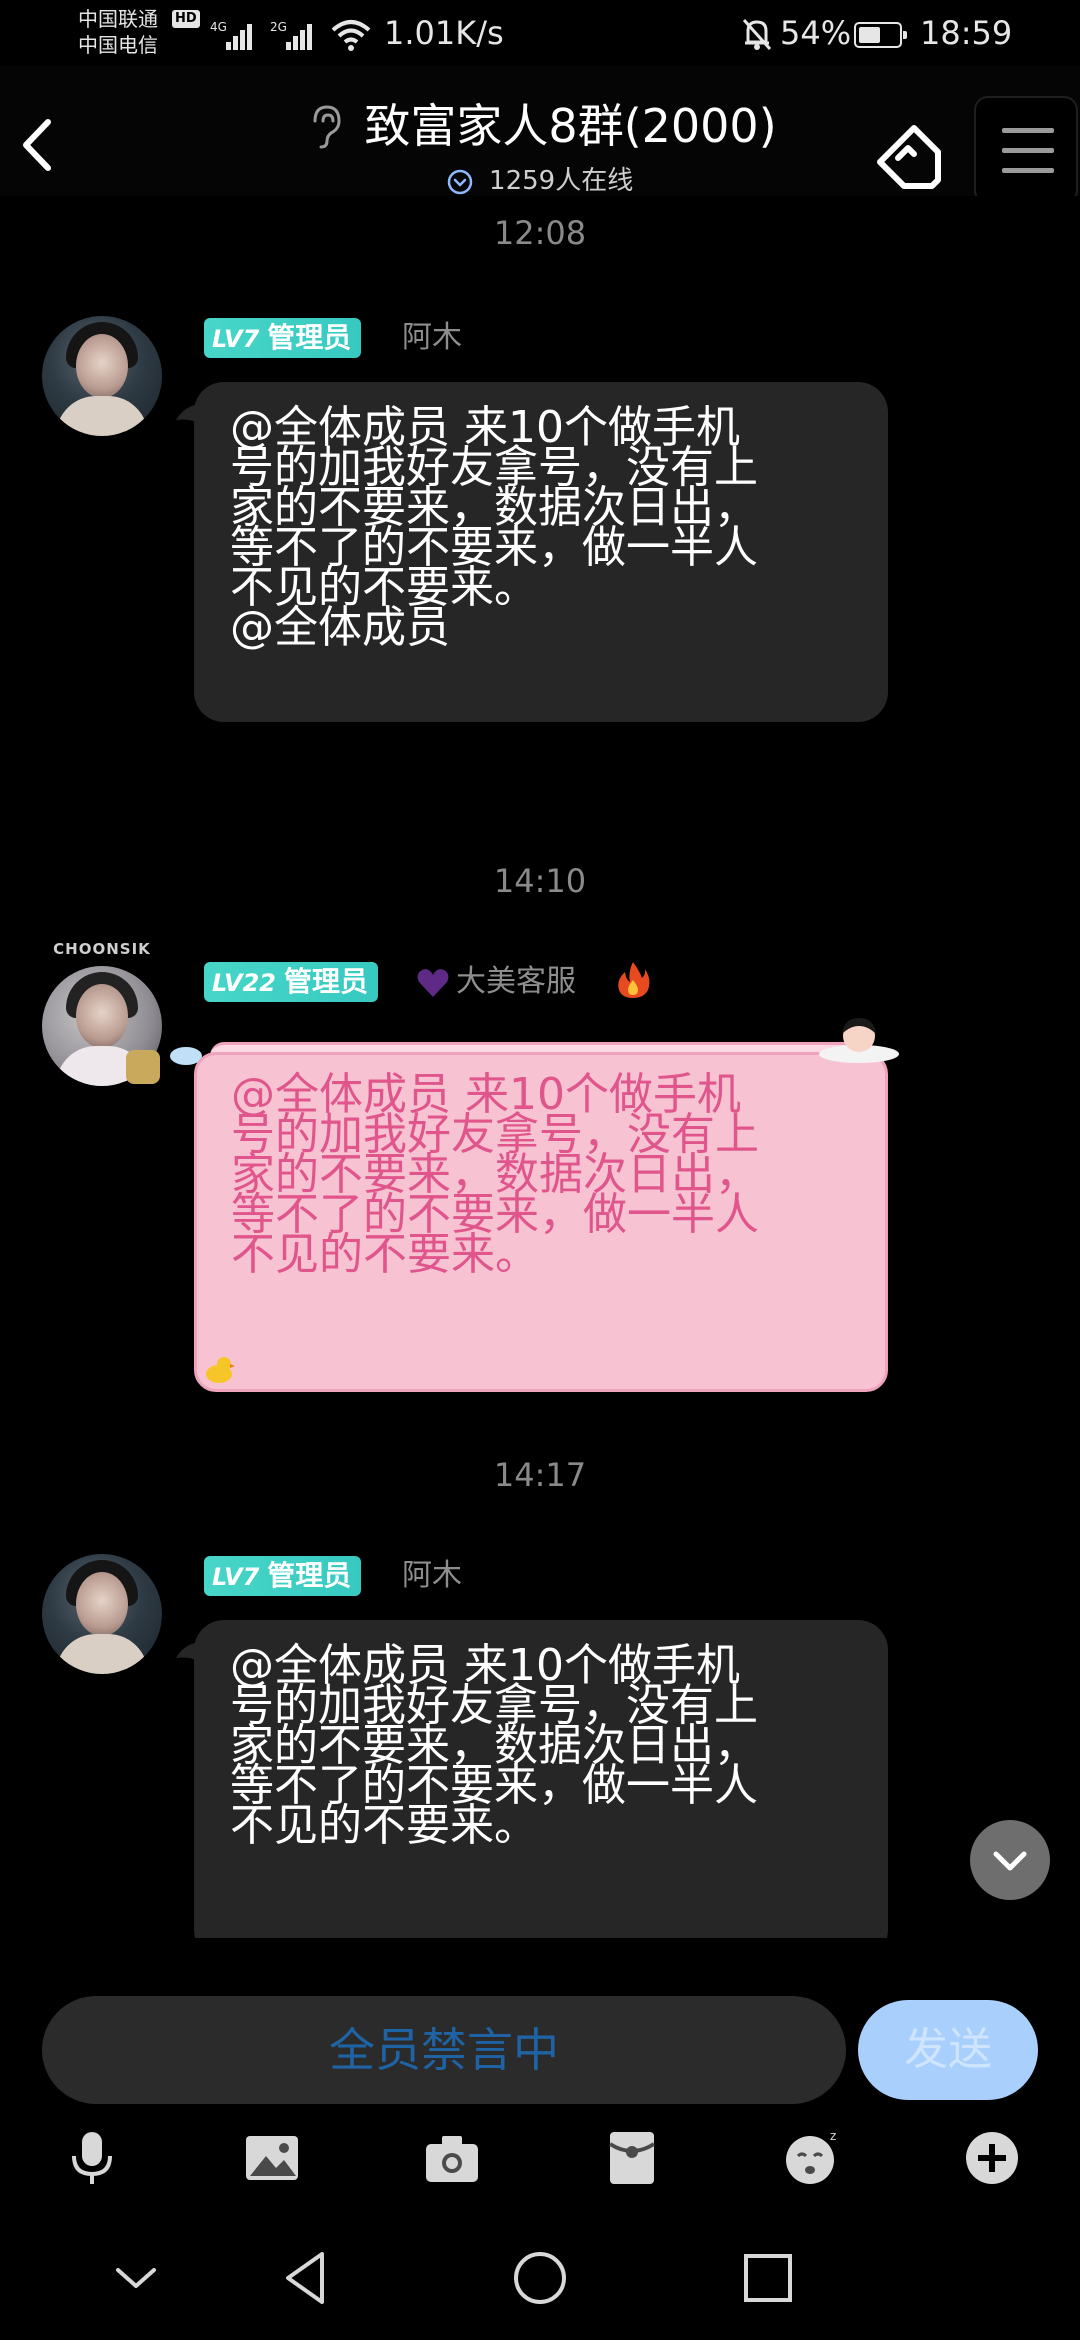 Image resolution: width=1080 pixels, height=2340 pixels. I want to click on avatar-frame-text: CHOONSIK, so click(102, 949).